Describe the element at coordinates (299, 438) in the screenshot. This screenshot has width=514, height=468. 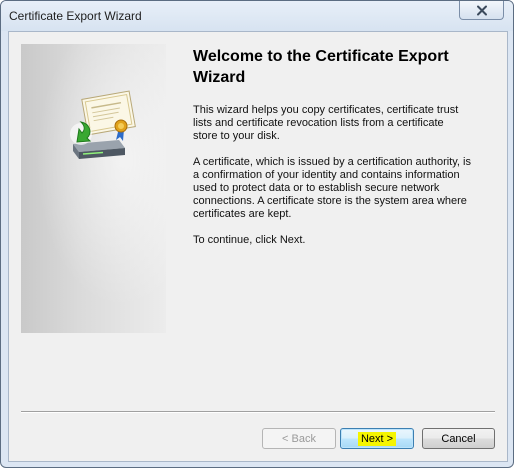
I see `back-button: < Back` at that location.